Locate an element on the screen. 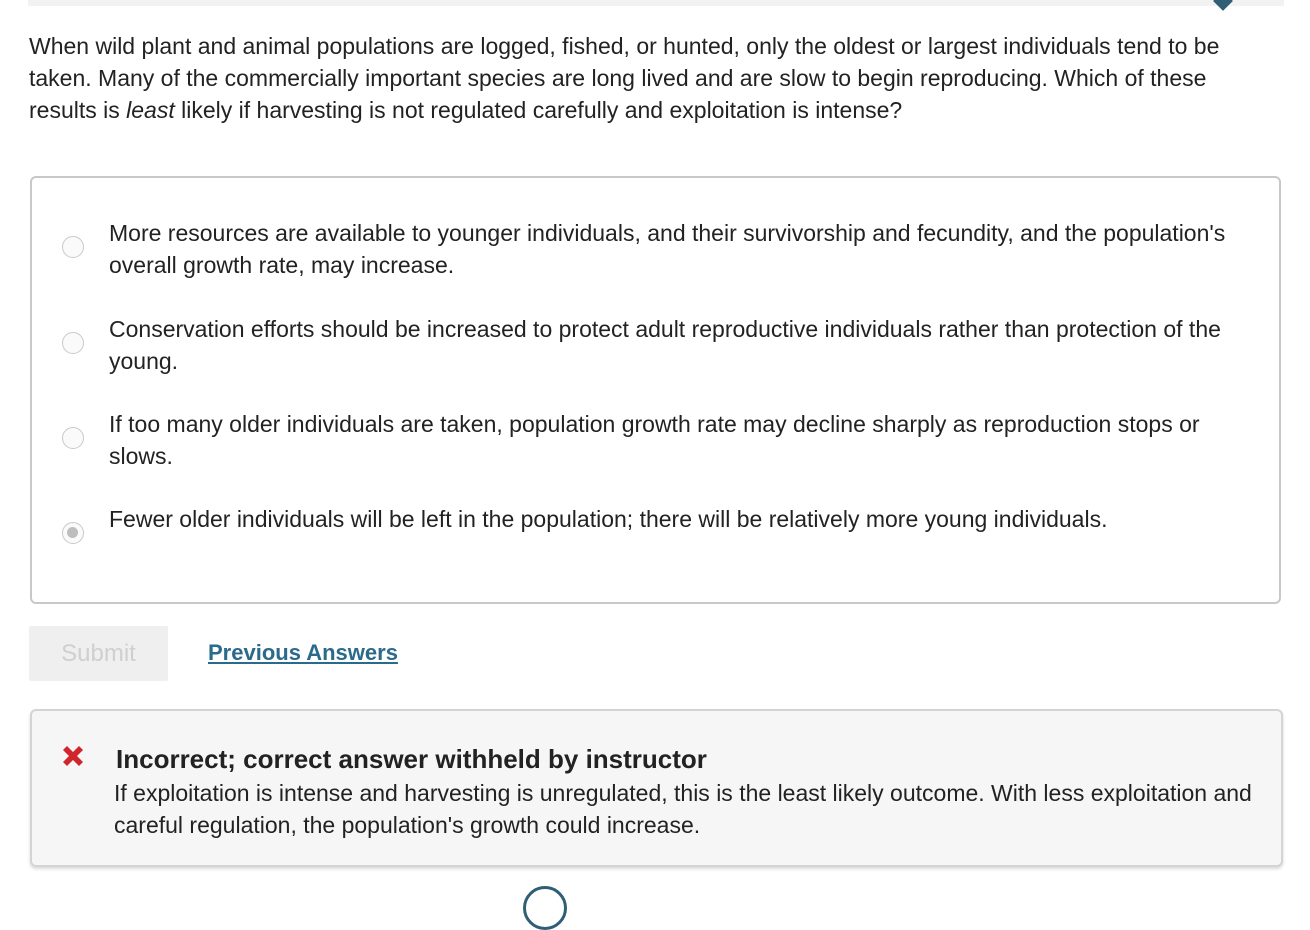 Image resolution: width=1310 pixels, height=930 pixels. x-mark-icon is located at coordinates (73, 756).